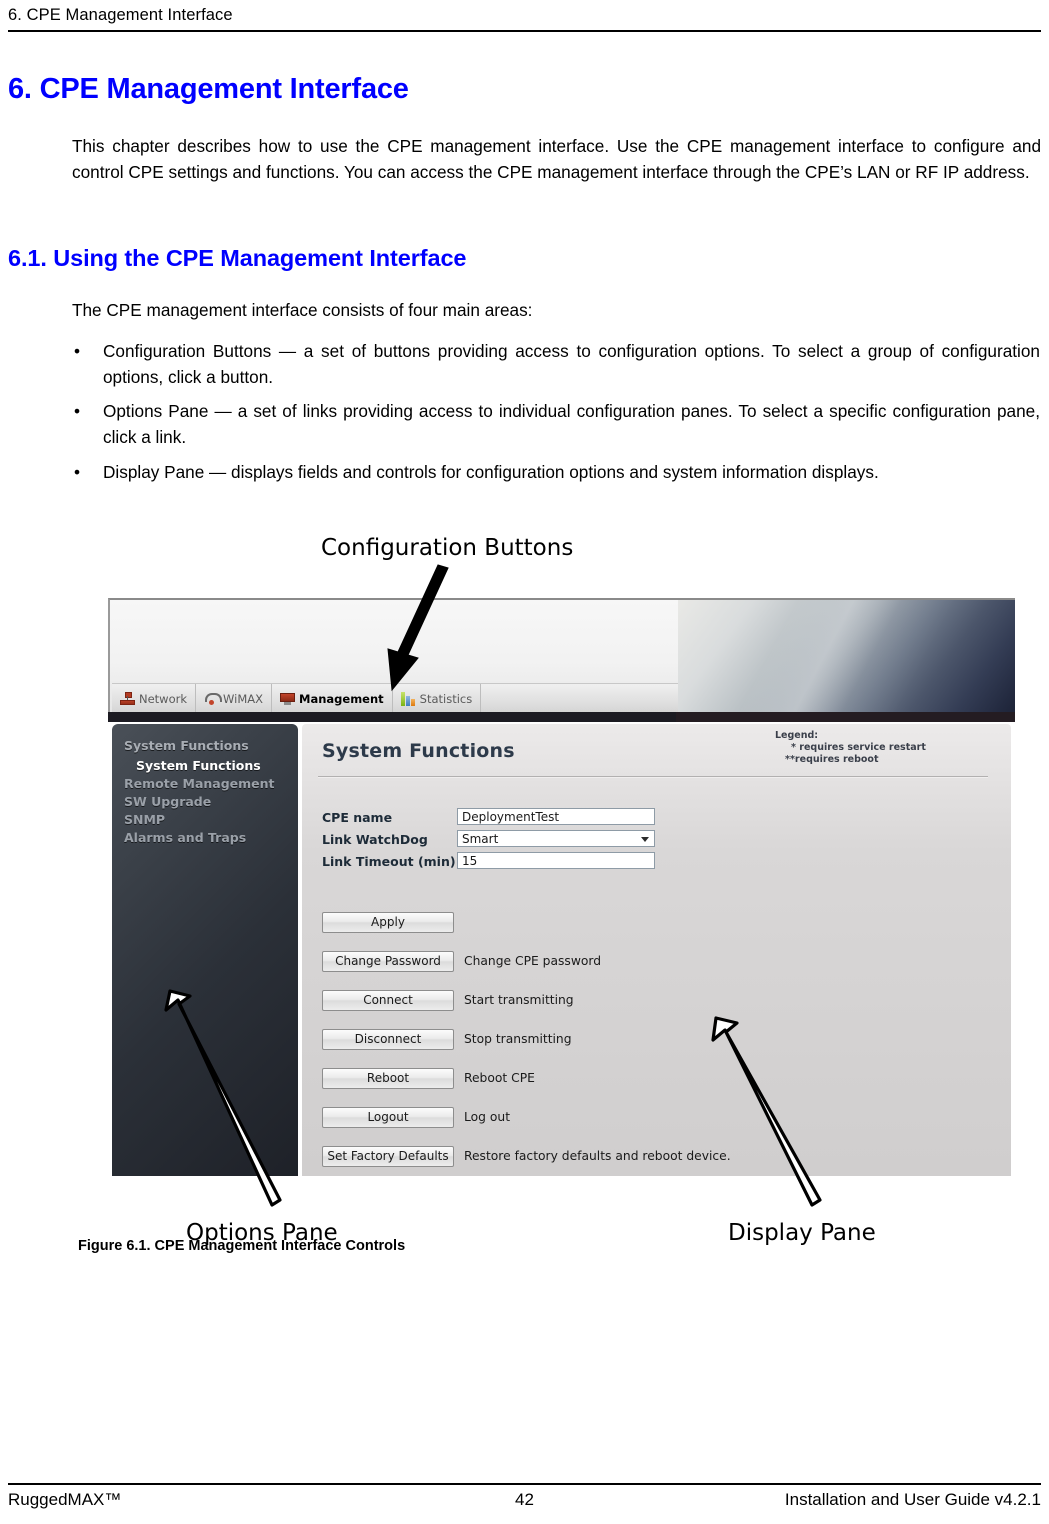 The width and height of the screenshot is (1049, 1524). What do you see at coordinates (209, 837) in the screenshot?
I see `option-link-alarms-and-traps: Alarms and Traps` at bounding box center [209, 837].